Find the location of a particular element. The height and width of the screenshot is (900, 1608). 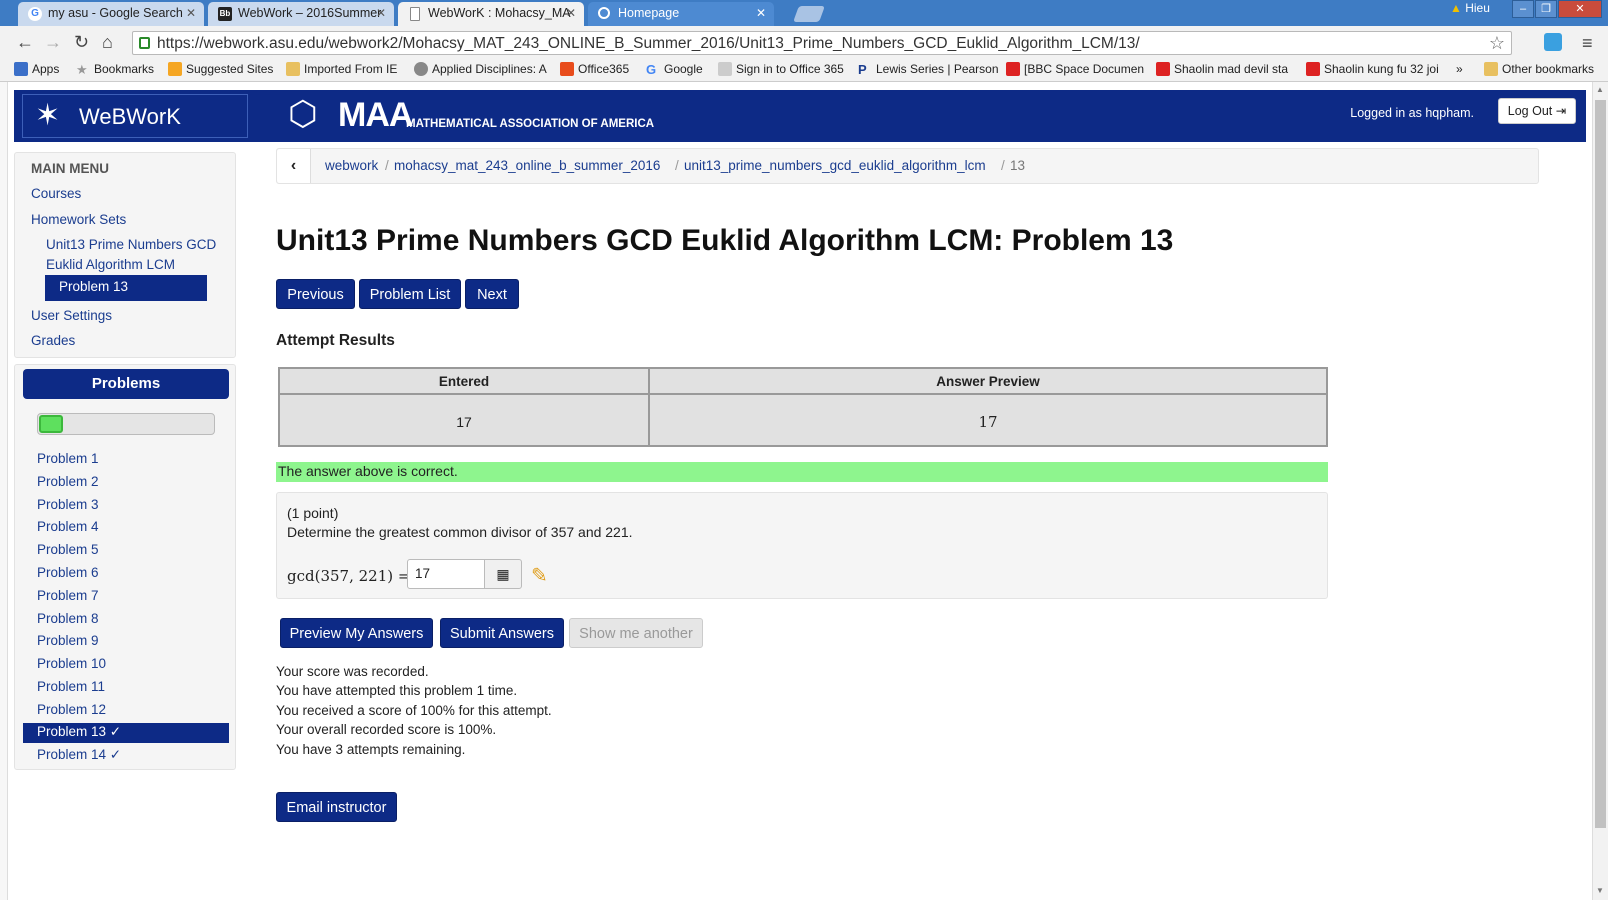

problem-list-item: Problem 3 is located at coordinates (68, 504).